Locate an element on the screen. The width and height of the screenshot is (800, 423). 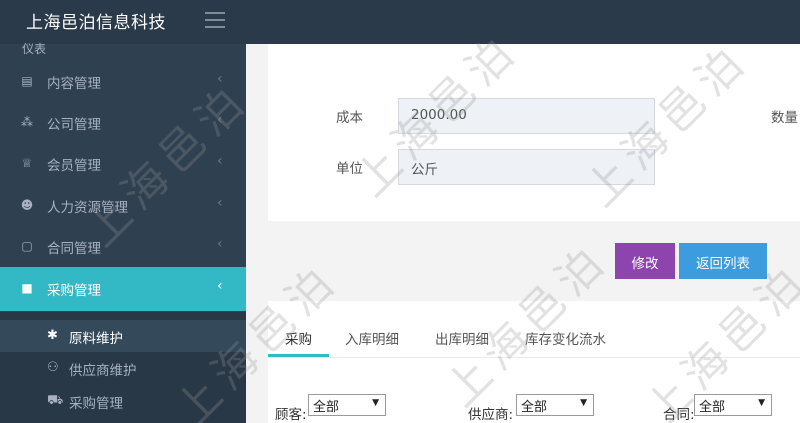
sidebar-item-contracts: ▢ 合同管理 ‹ is located at coordinates (123, 246).